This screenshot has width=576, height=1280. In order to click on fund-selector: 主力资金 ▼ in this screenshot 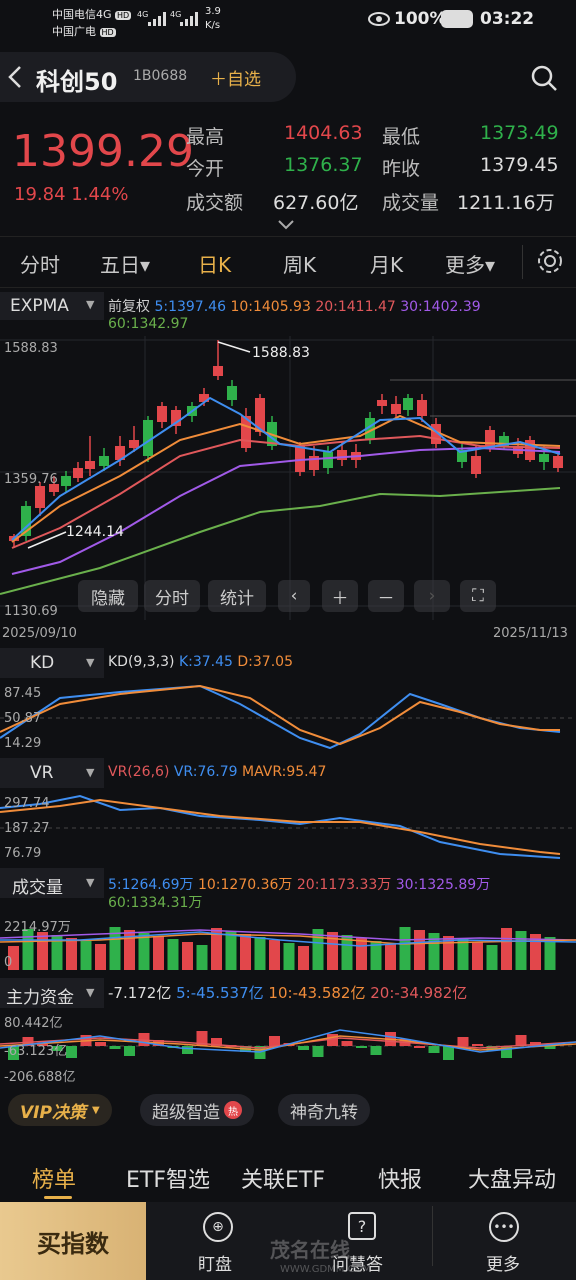, I will do `click(52, 993)`.